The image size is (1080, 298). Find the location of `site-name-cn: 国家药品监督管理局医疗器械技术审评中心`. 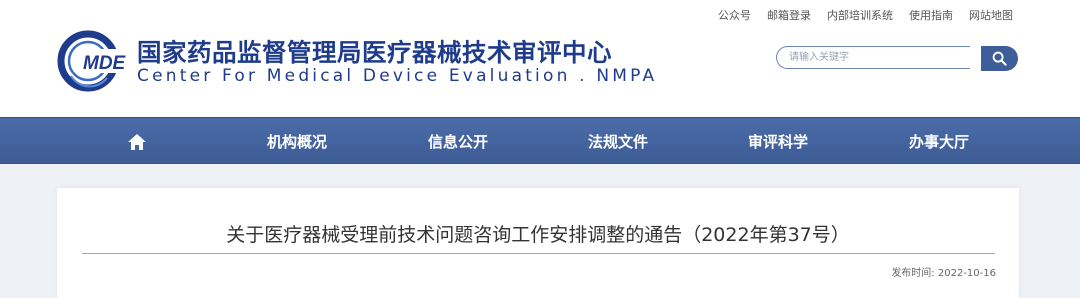

site-name-cn: 国家药品监督管理局医疗器械技术审评中心 is located at coordinates (374, 51).